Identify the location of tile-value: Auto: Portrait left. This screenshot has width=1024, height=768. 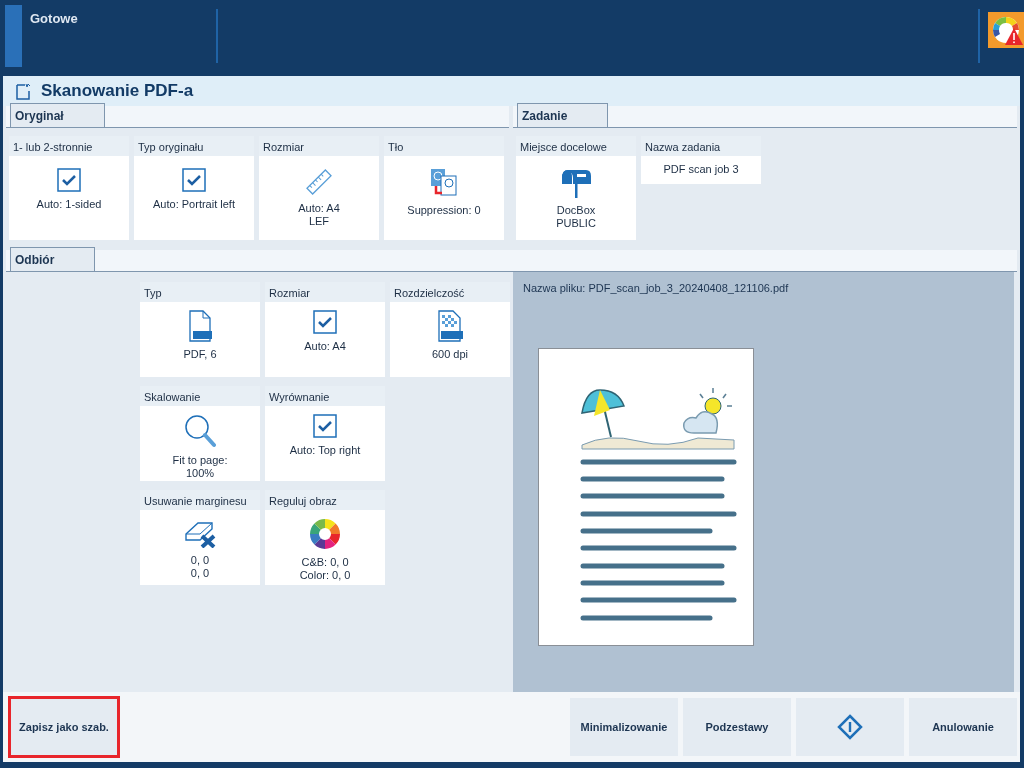
(194, 204).